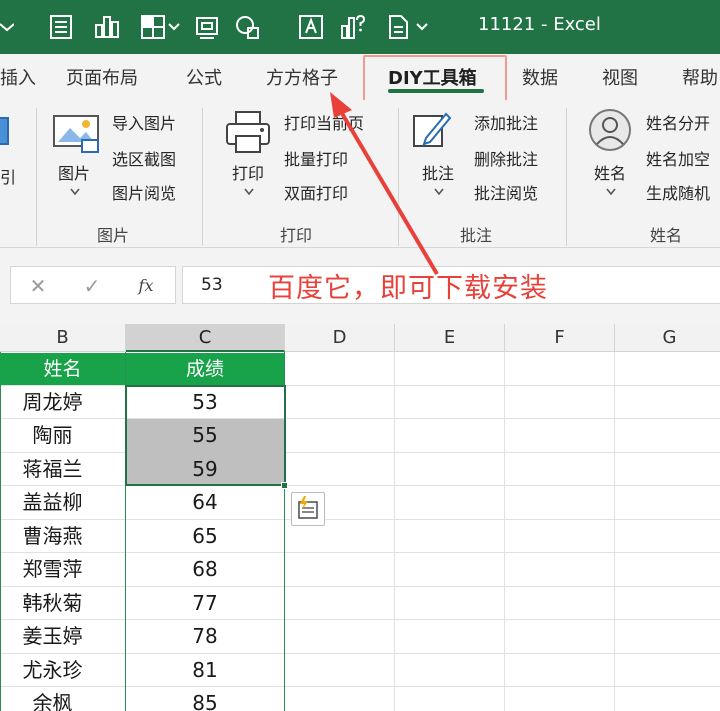  I want to click on quick-analysis-icon, so click(308, 507).